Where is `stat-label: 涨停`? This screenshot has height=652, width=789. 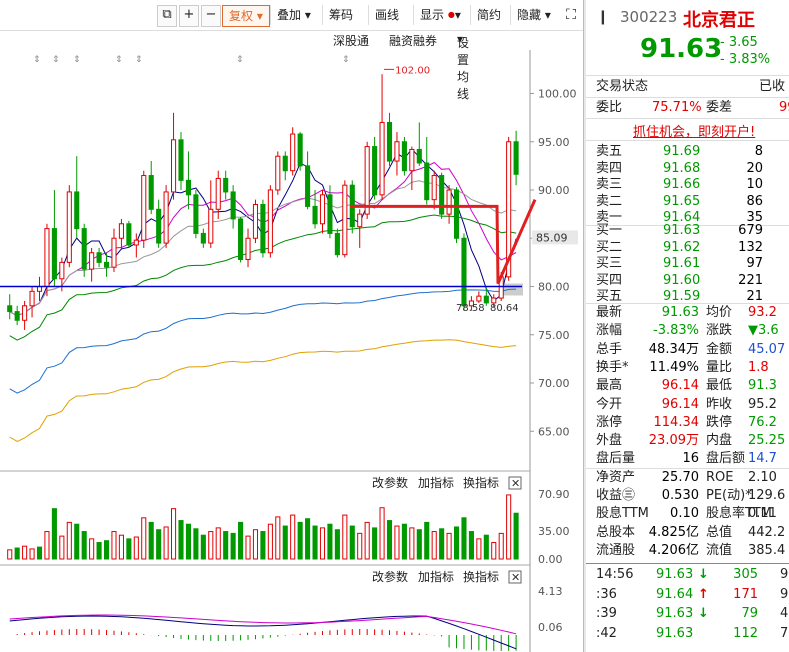 stat-label: 涨停 is located at coordinates (609, 422).